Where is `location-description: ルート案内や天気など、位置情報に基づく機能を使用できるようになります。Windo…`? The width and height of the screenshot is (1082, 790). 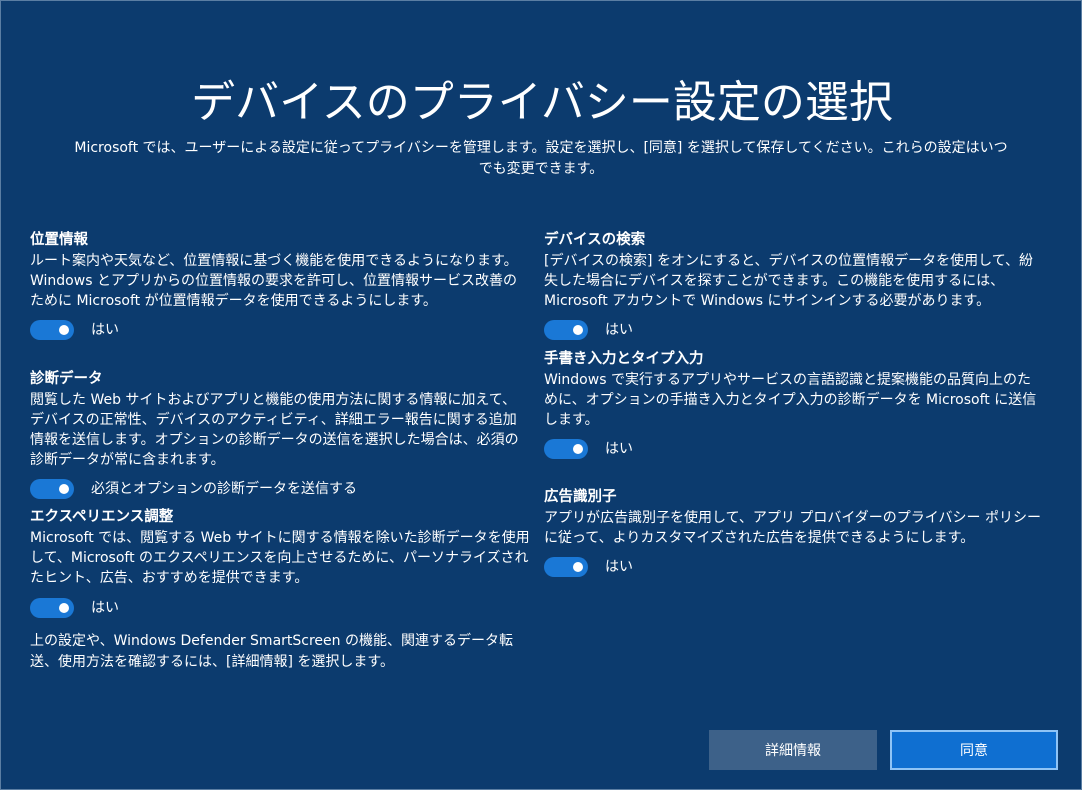 location-description: ルート案内や天気など、位置情報に基づく機能を使用できるようになります。Windo… is located at coordinates (274, 281).